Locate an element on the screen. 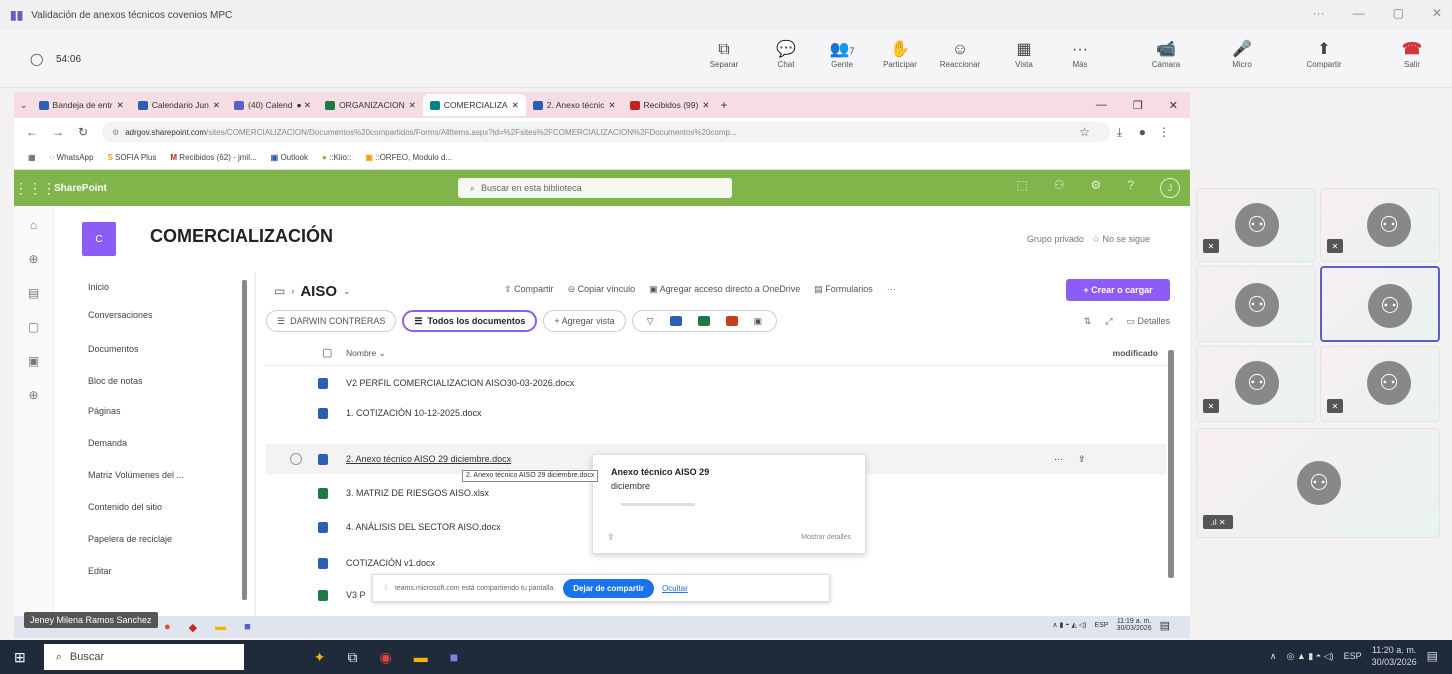  row-more-icon: ··· is located at coordinates (1058, 459).